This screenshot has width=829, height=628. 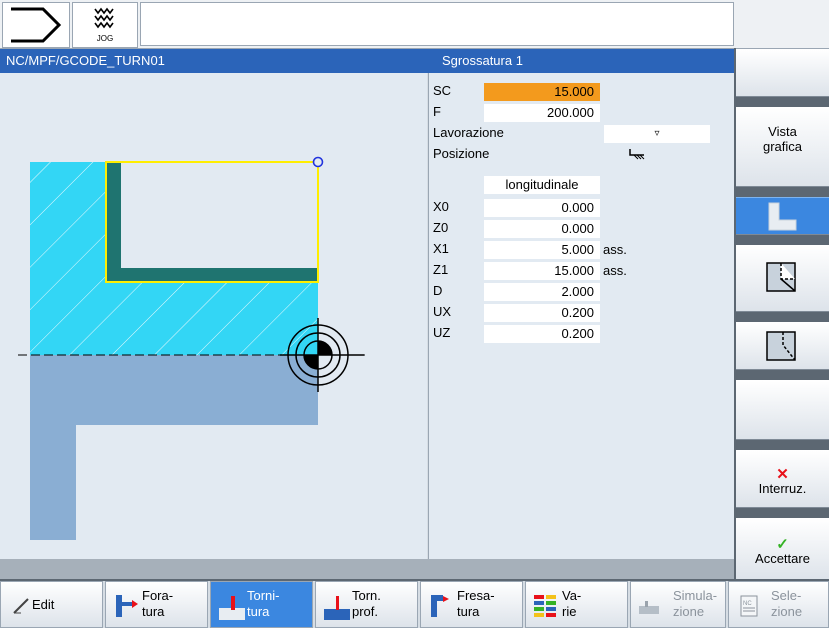 I want to click on param-label-f: F, so click(x=437, y=111).